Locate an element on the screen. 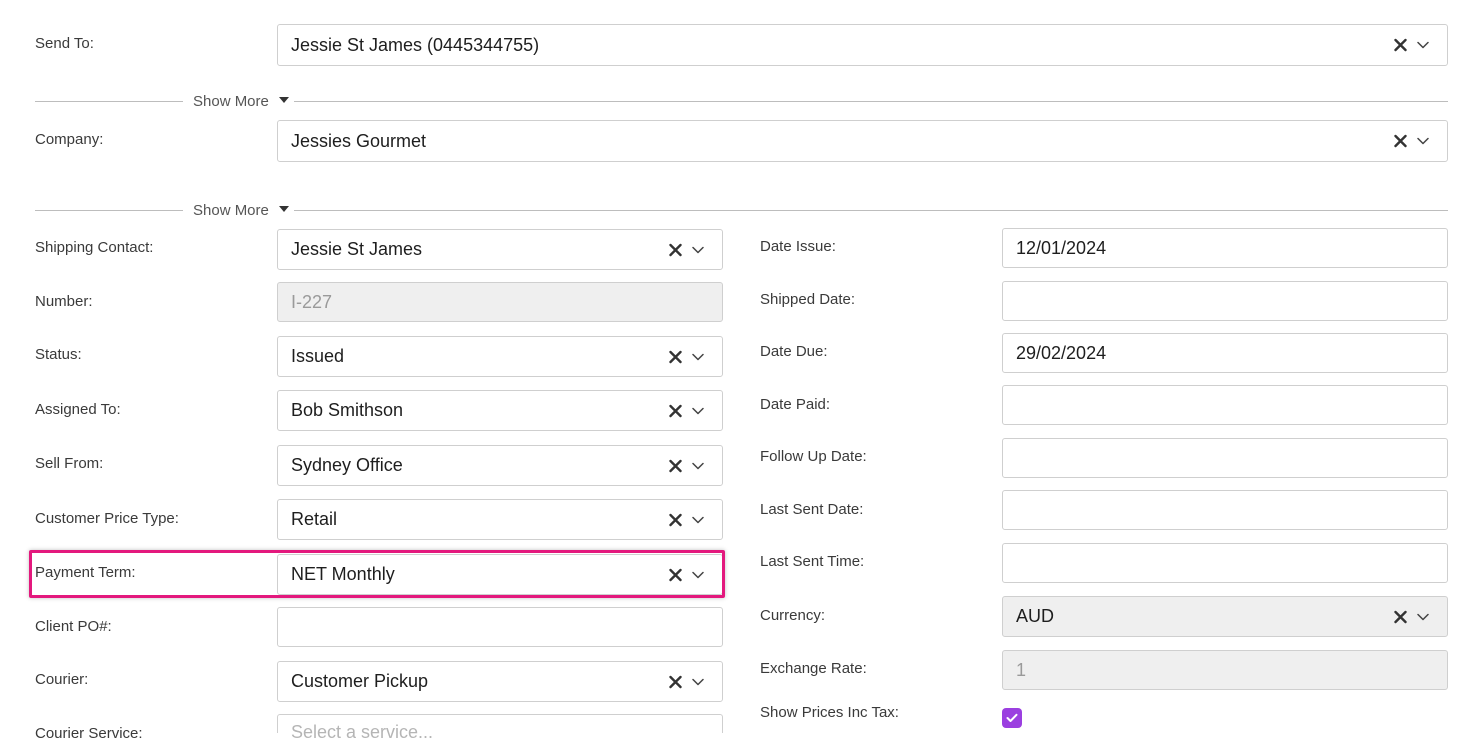 The width and height of the screenshot is (1471, 743). assigned-to-value: Bob Smithson is located at coordinates (347, 410).